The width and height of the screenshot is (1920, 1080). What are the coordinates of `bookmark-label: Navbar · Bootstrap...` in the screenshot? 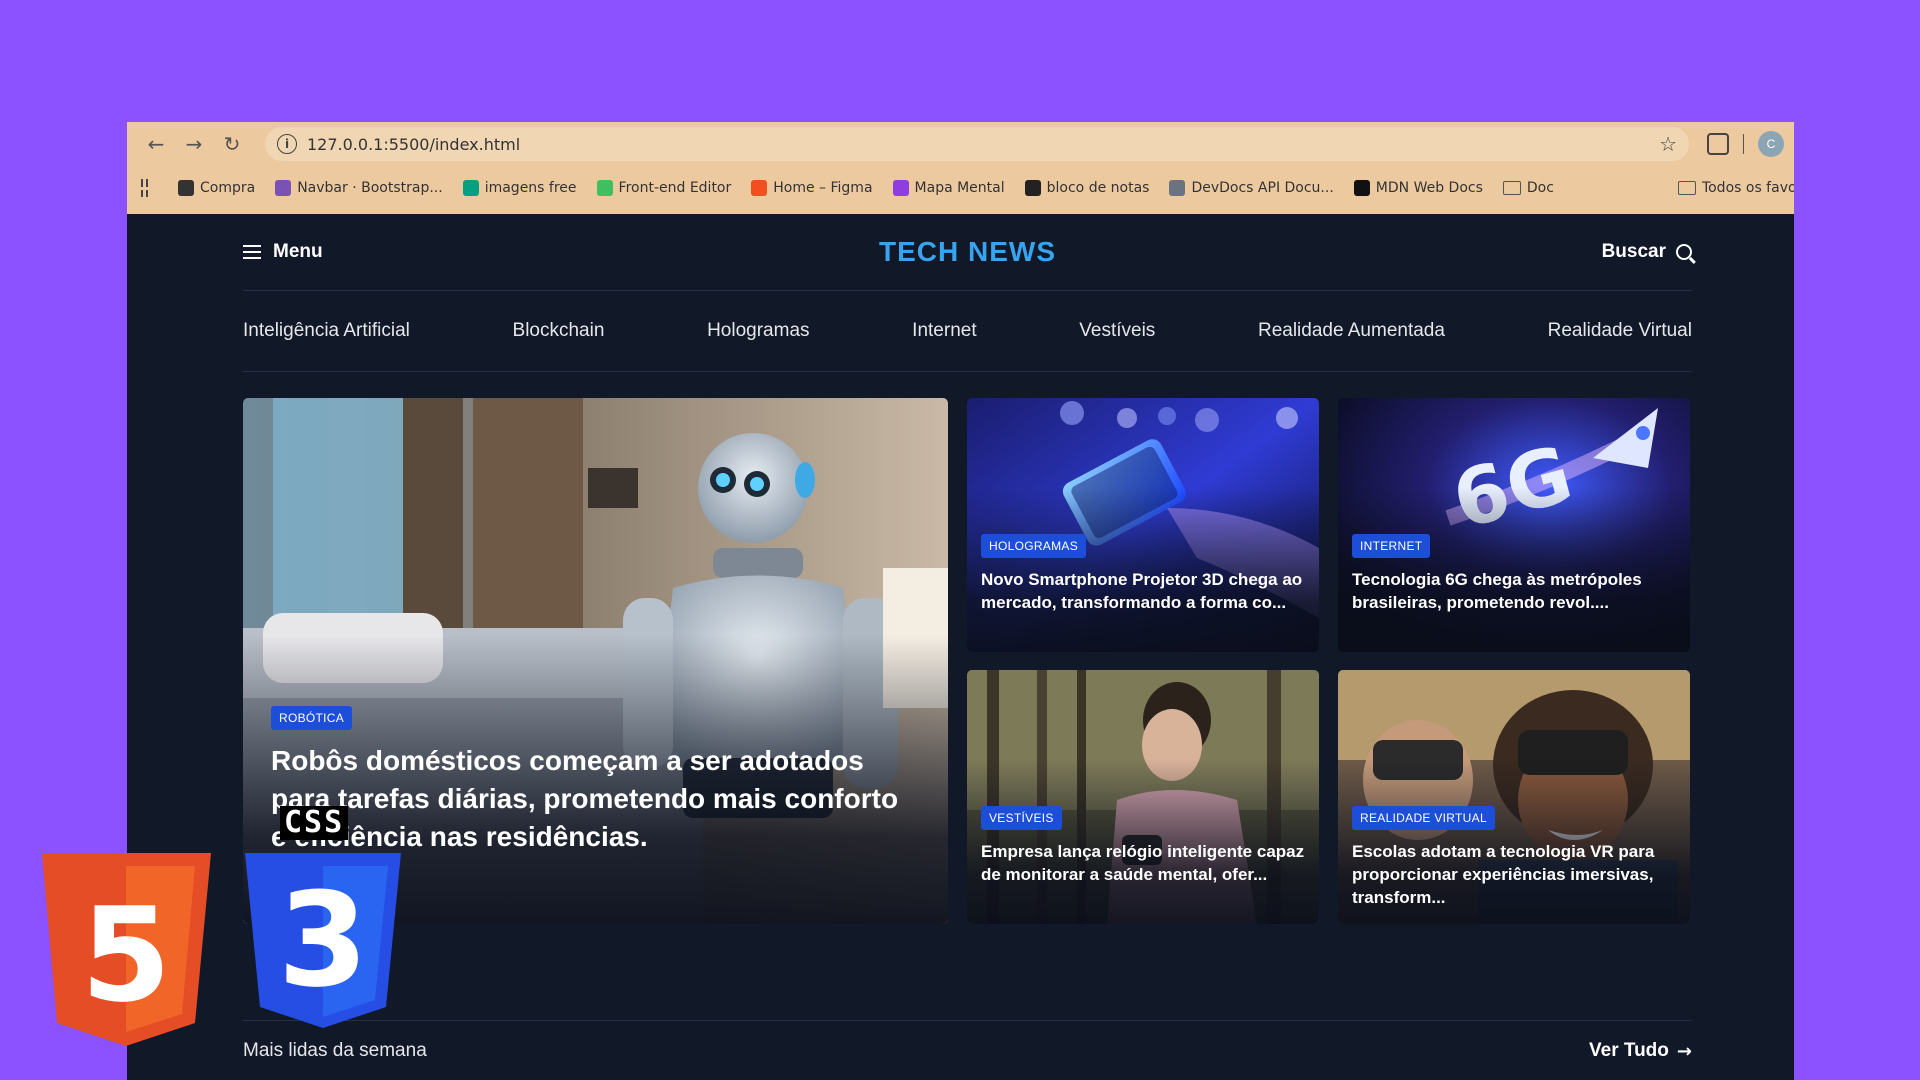 It's located at (370, 188).